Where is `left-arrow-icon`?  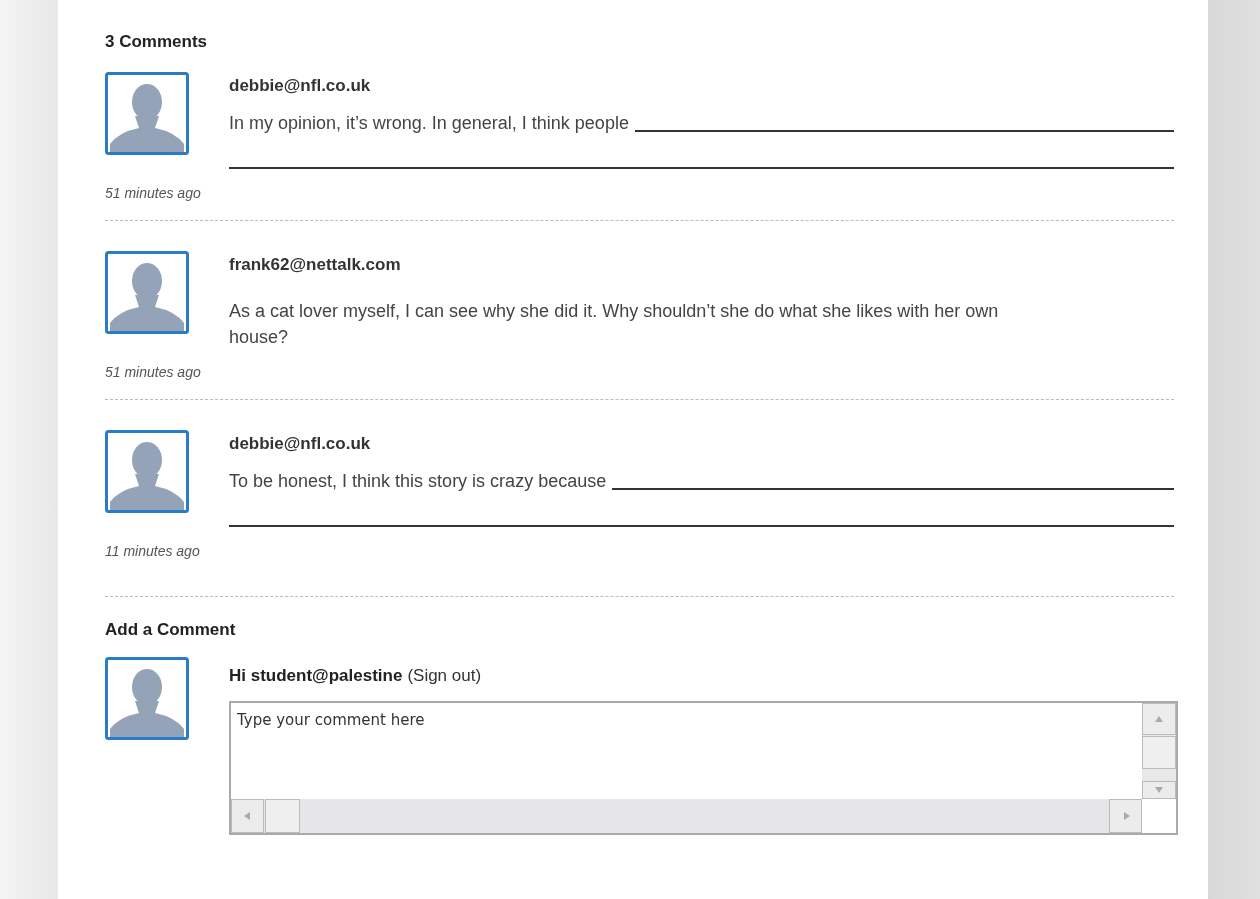
left-arrow-icon is located at coordinates (247, 816).